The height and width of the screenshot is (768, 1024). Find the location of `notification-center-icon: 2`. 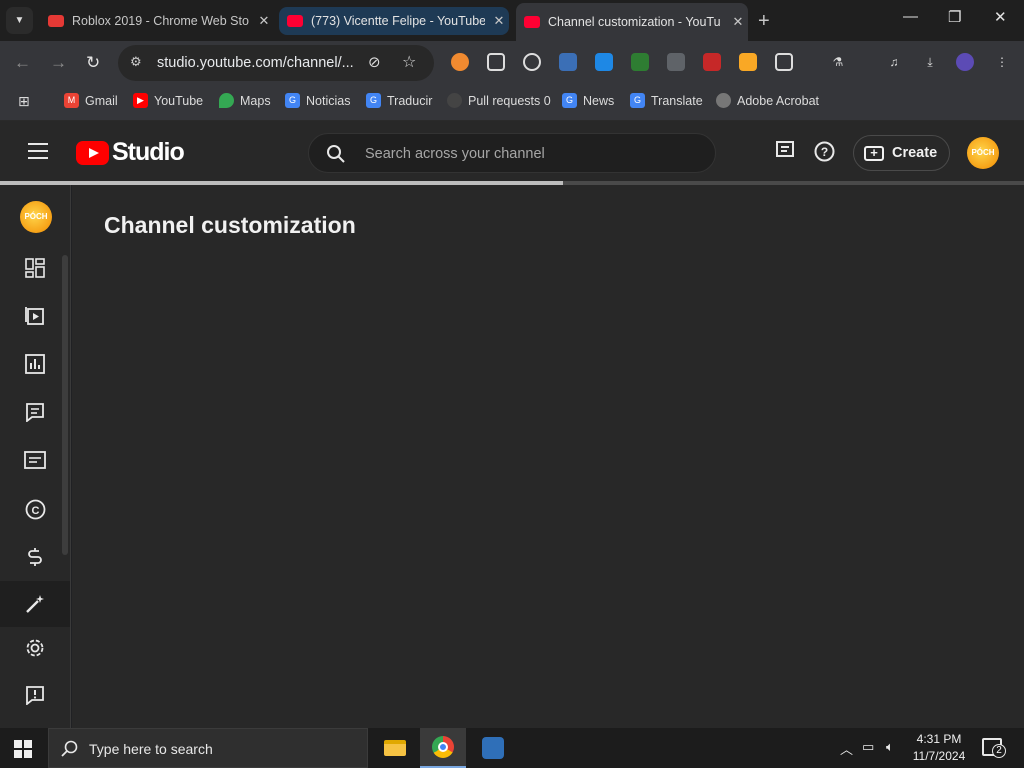

notification-center-icon: 2 is located at coordinates (994, 748).